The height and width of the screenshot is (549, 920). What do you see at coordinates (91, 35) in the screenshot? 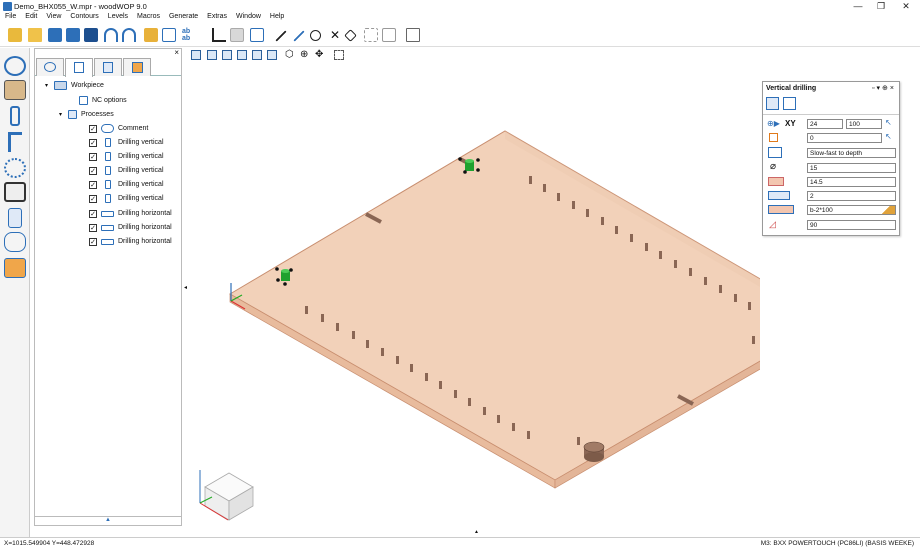
I see `save-icon` at bounding box center [91, 35].